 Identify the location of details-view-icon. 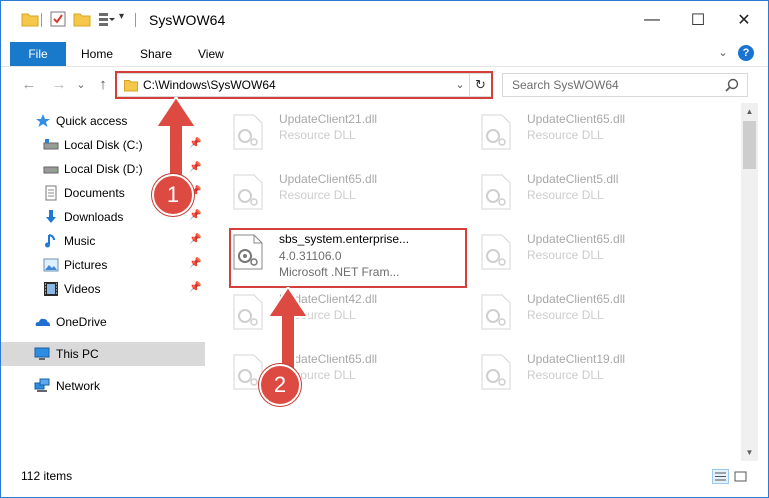
(720, 476).